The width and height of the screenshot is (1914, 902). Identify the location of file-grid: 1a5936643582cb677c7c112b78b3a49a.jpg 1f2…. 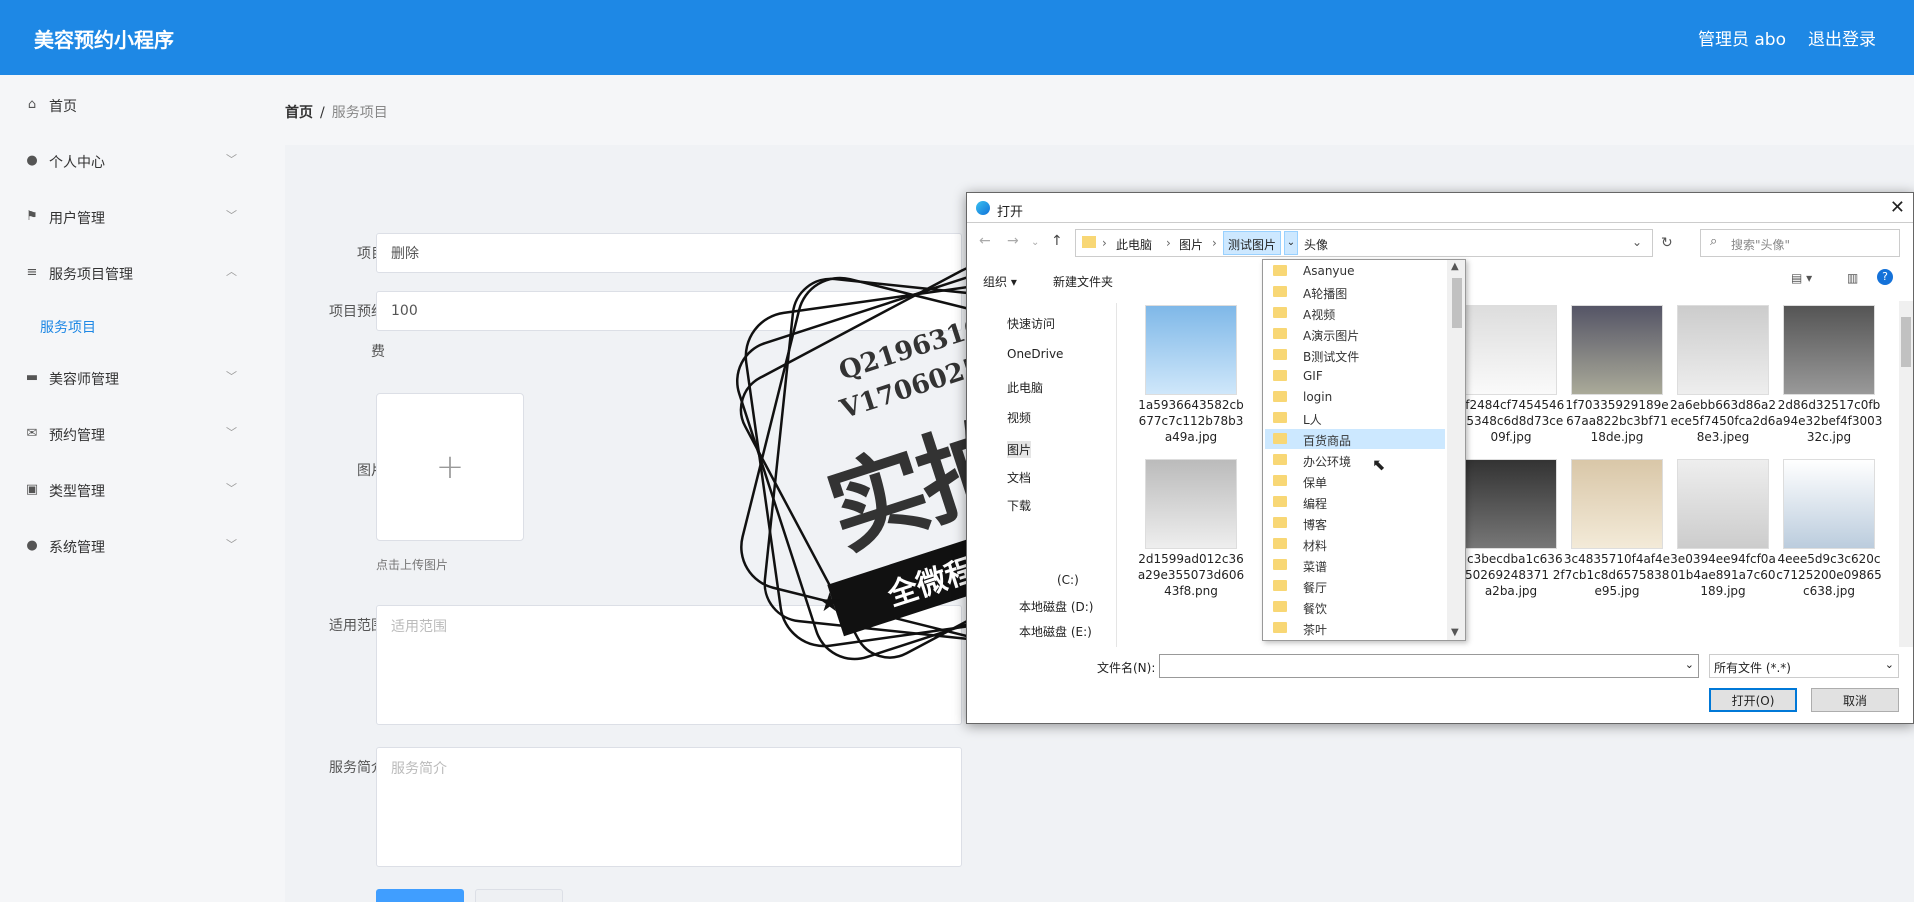
(1517, 475).